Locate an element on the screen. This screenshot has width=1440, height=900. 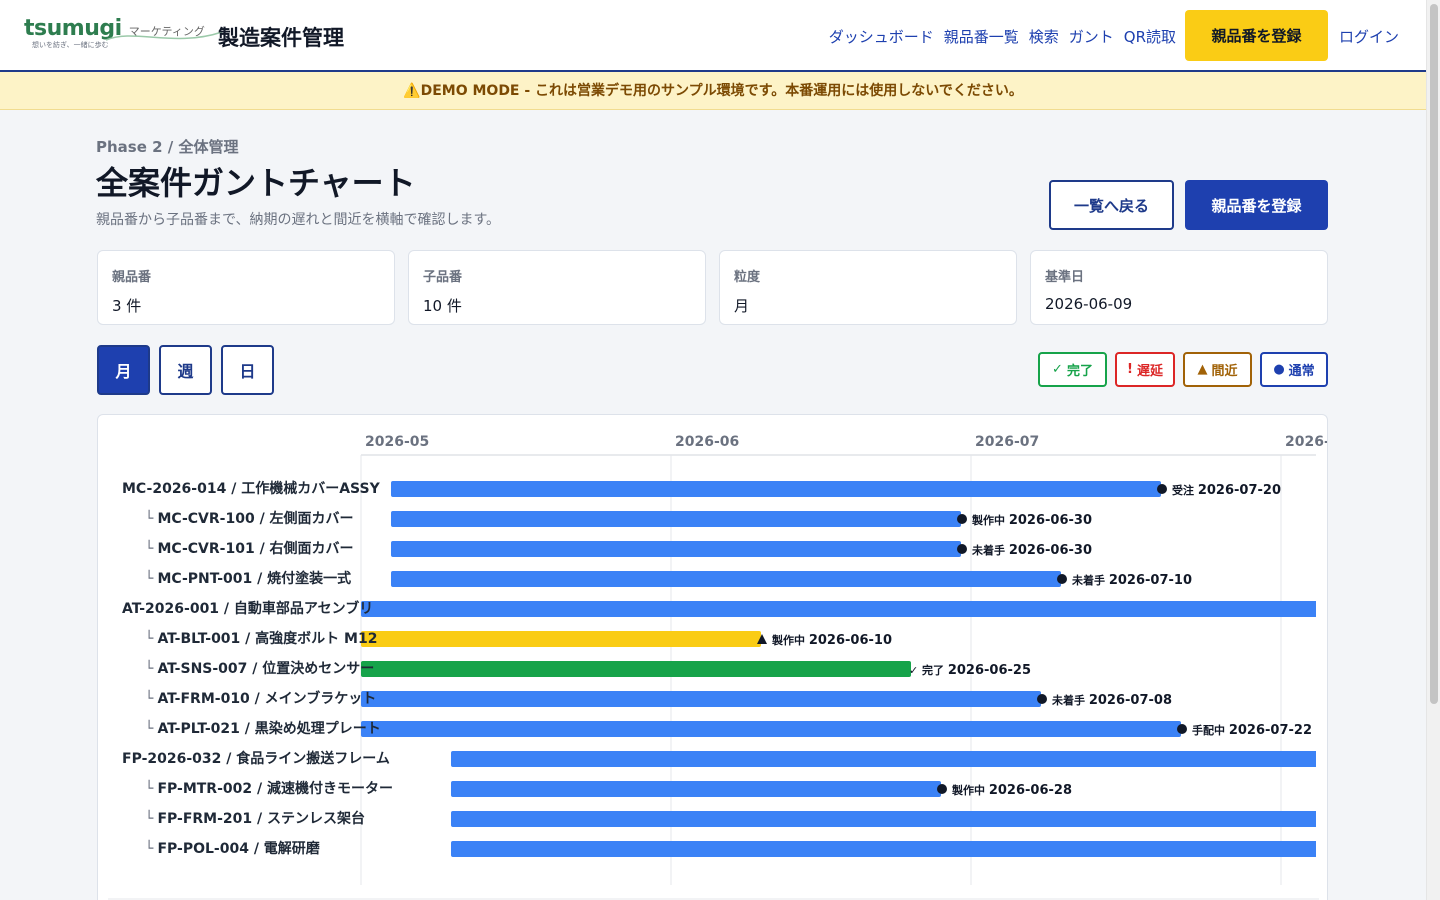
child-row-label: └ MC-PNT-001 / 焼付塗装一式 is located at coordinates (248, 578).